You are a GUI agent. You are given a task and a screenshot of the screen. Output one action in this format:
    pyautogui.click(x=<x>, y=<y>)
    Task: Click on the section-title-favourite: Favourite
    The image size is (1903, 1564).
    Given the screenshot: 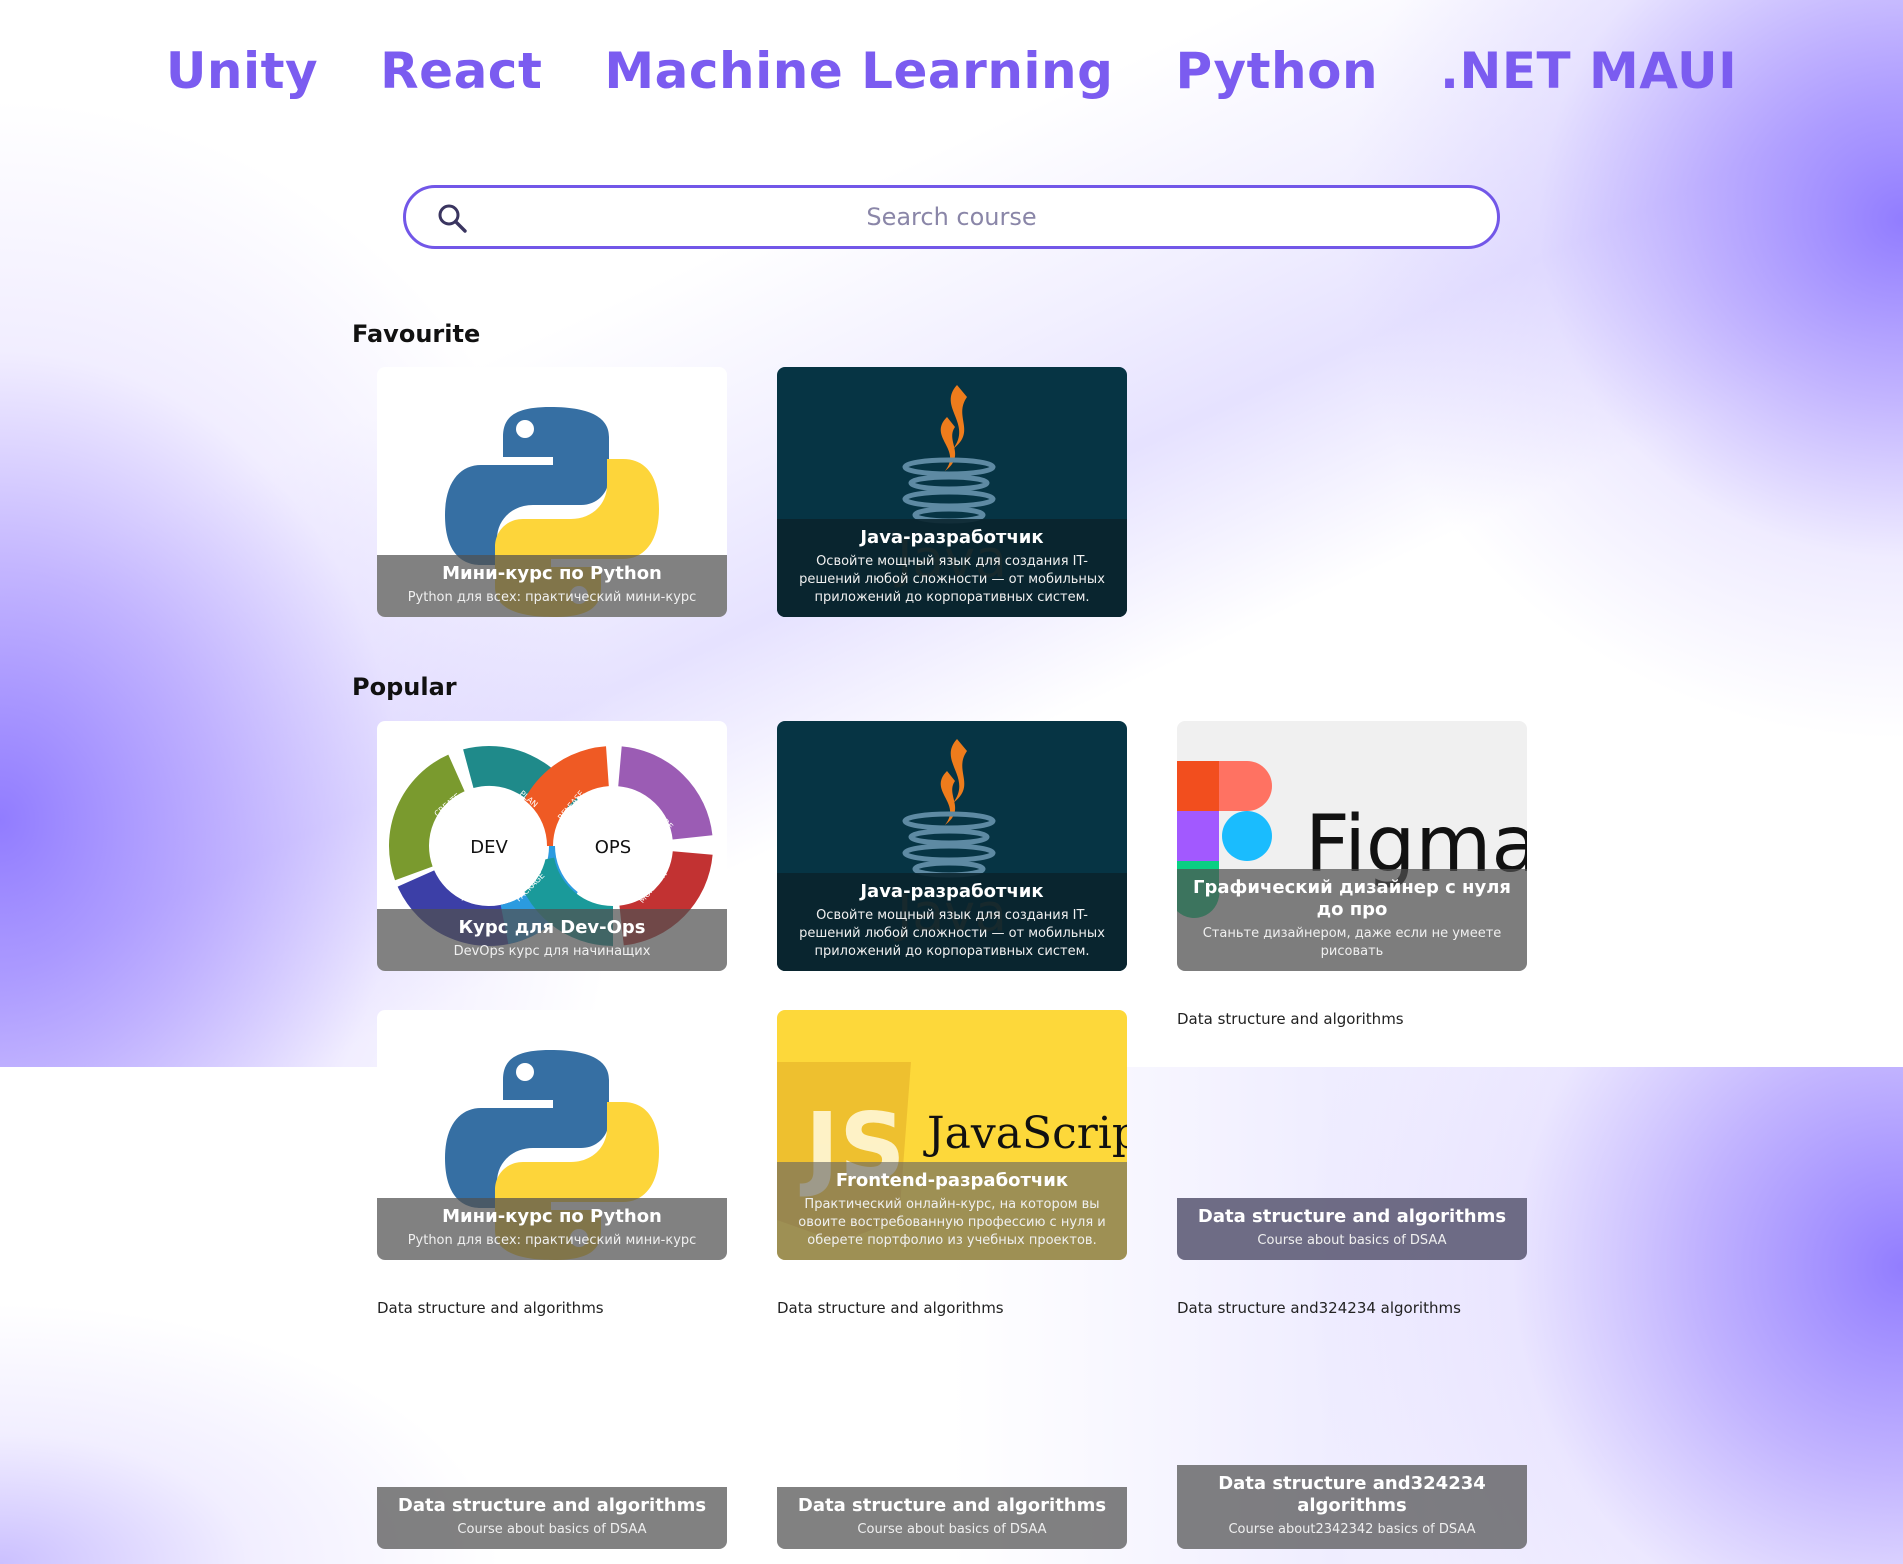 What is the action you would take?
    pyautogui.click(x=416, y=334)
    